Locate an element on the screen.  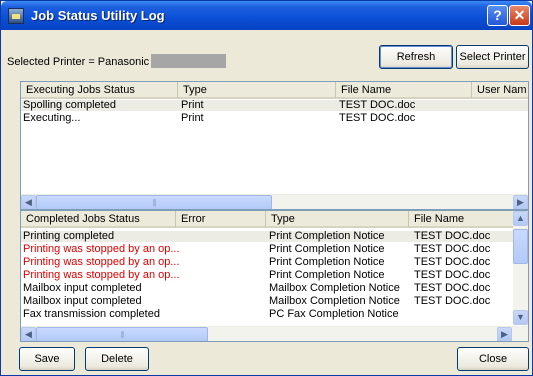
cell-status: Spolling completed is located at coordinates (69, 105).